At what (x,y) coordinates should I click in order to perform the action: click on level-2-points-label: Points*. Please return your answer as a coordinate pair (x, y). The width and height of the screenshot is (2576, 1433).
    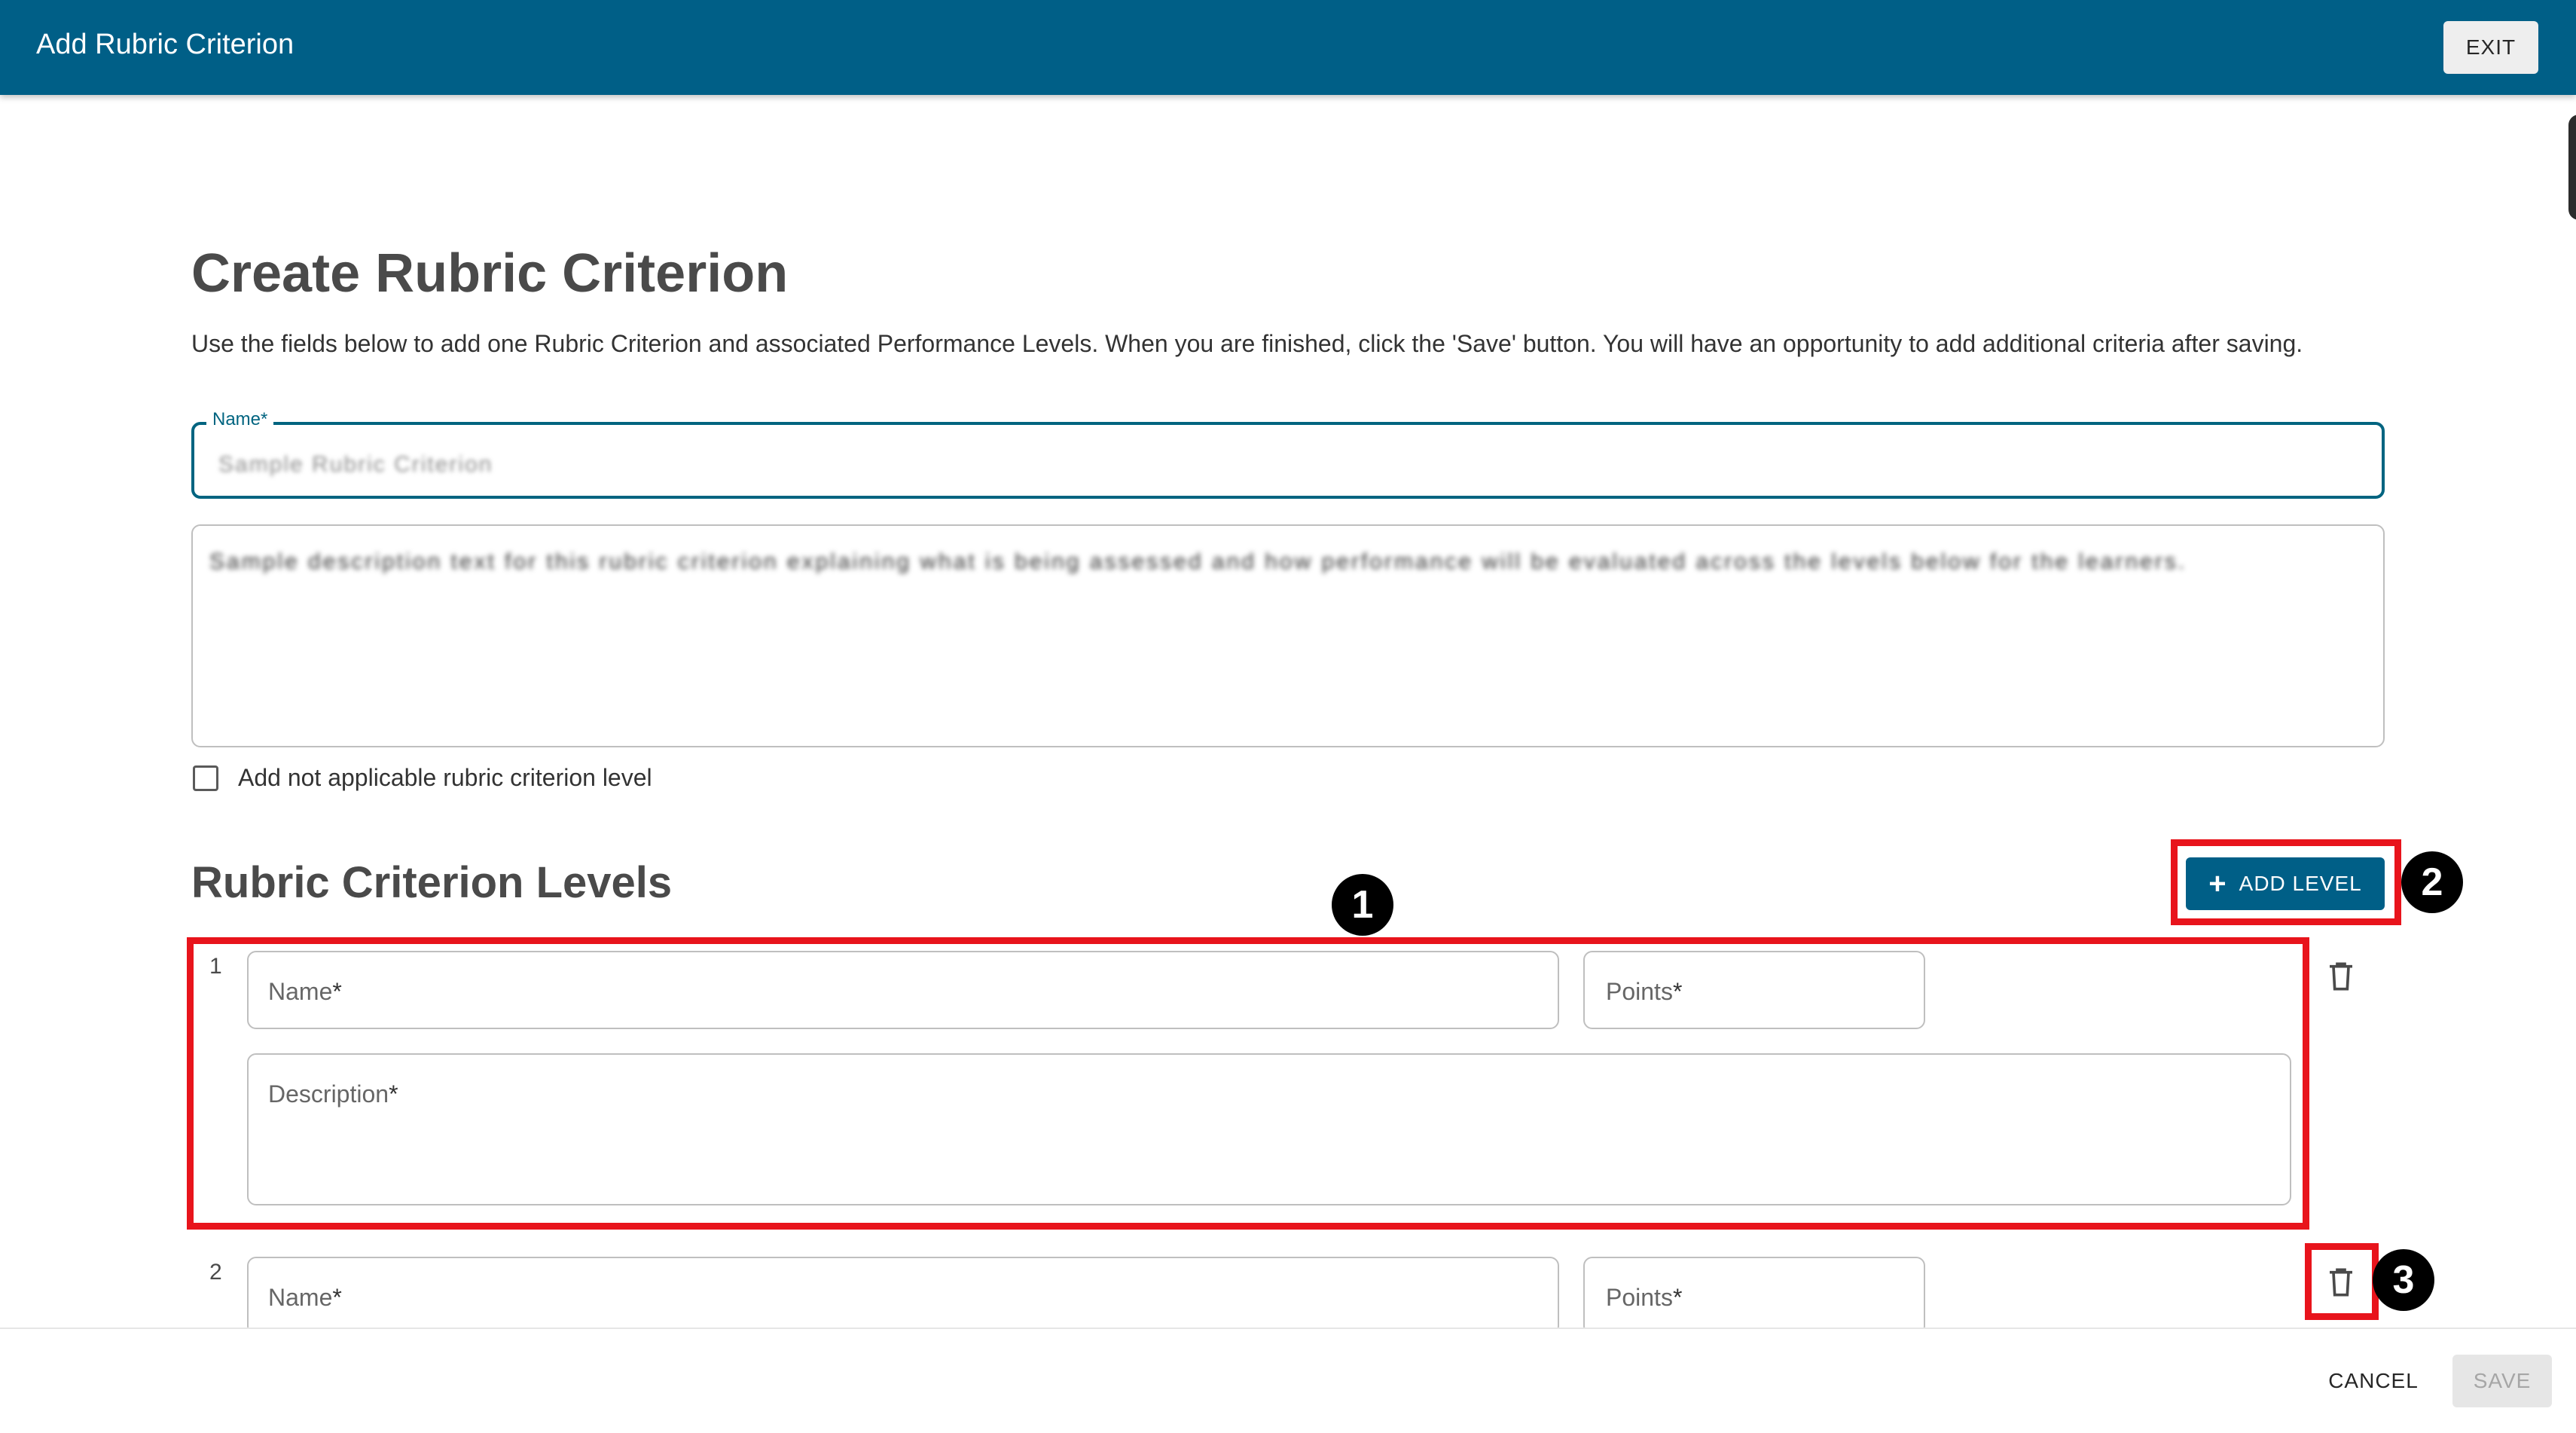
    Looking at the image, I should click on (1645, 1297).